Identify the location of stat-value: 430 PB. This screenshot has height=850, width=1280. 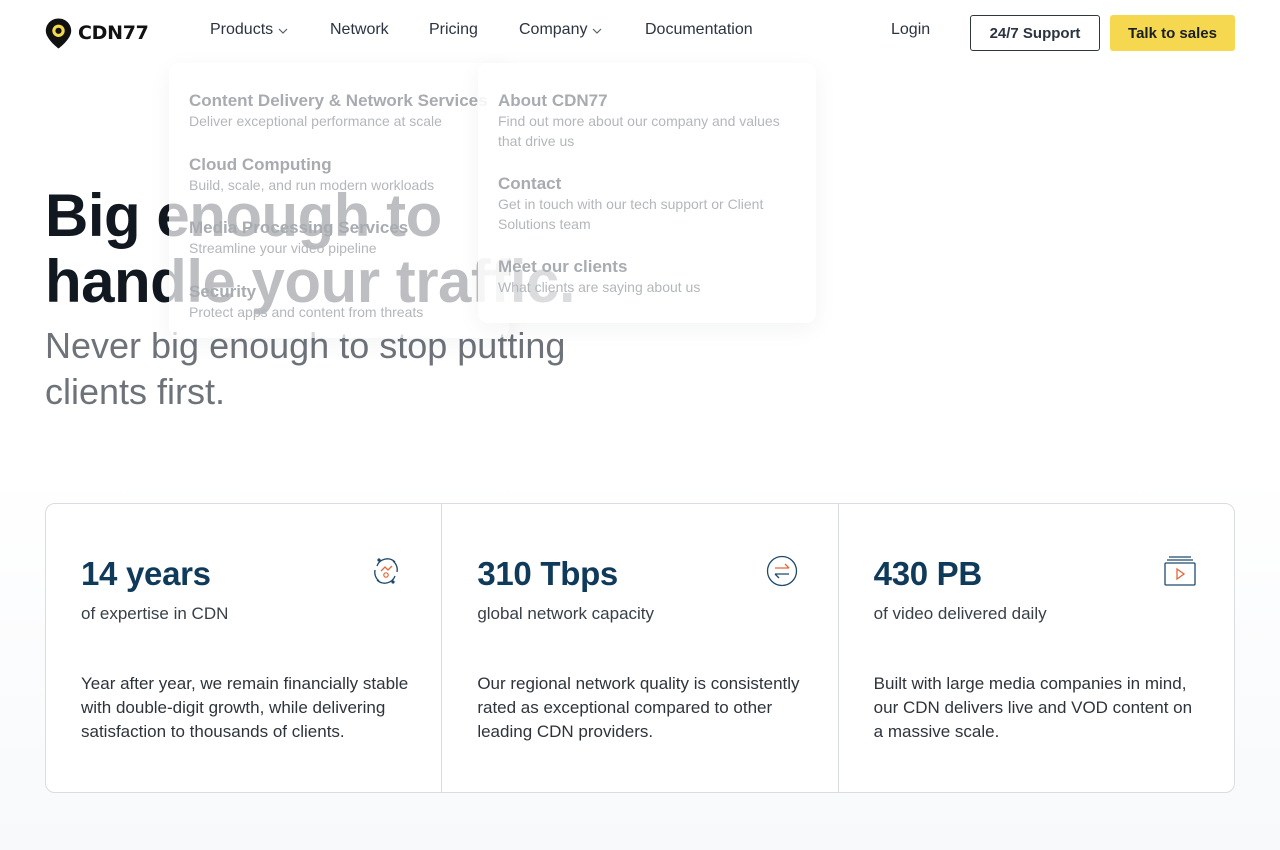
(928, 573).